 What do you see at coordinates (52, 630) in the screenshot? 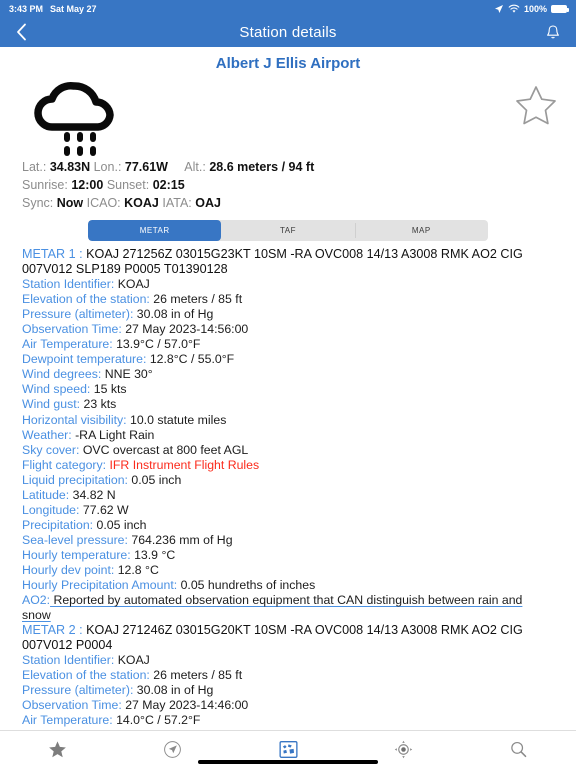
I see `metar-title-2: METAR 2 :` at bounding box center [52, 630].